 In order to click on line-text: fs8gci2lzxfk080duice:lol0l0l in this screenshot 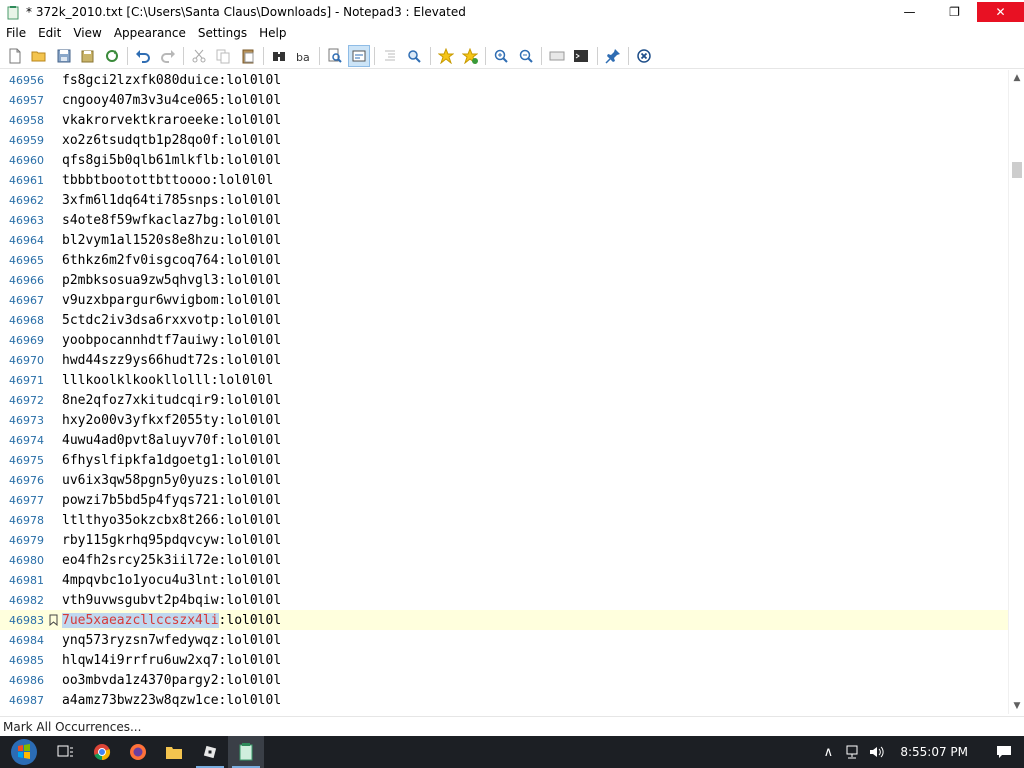, I will do `click(171, 80)`.